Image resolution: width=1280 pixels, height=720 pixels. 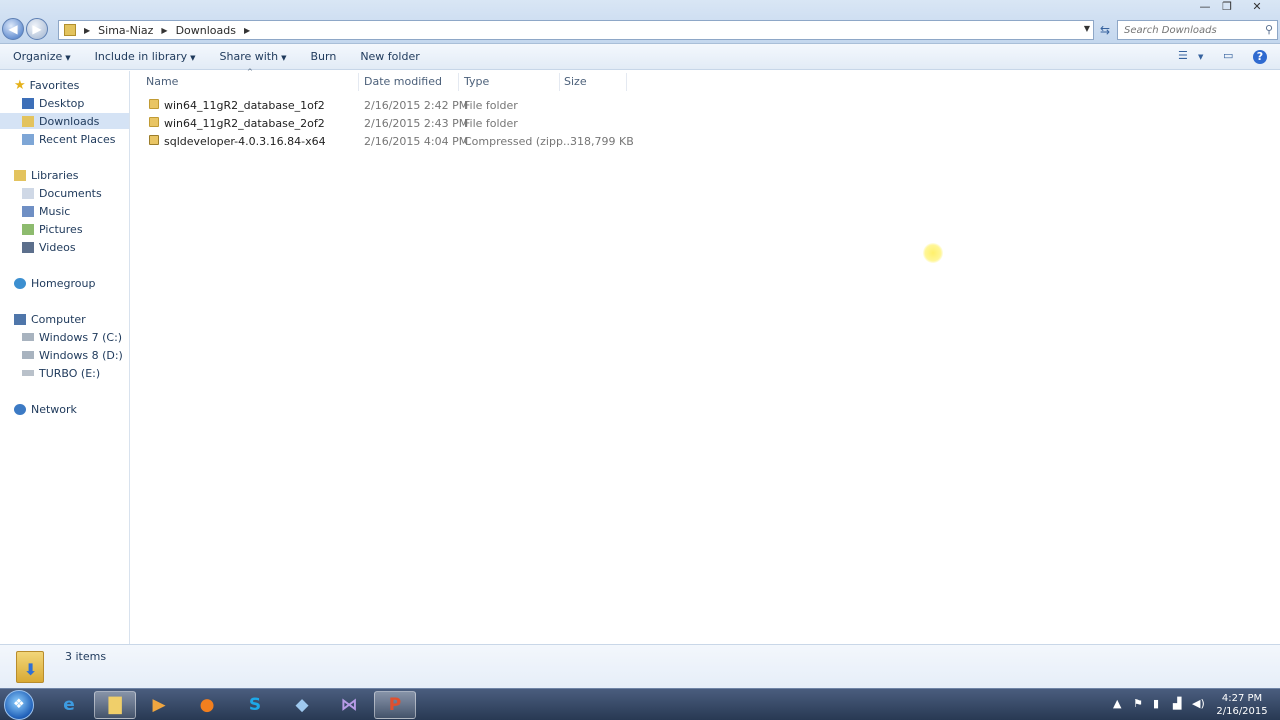 I want to click on address-dropdown-icon: ▼, so click(x=1087, y=28).